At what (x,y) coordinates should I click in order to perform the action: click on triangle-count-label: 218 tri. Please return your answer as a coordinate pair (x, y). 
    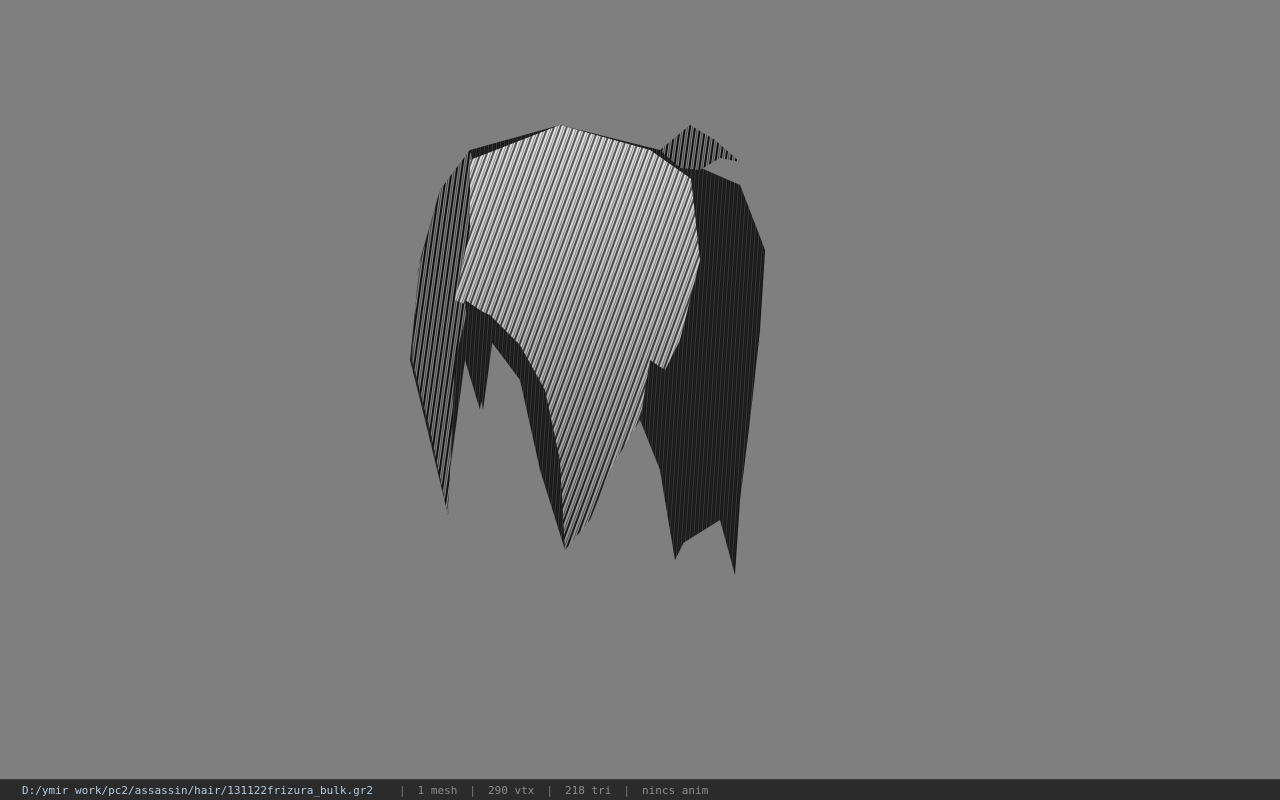
    Looking at the image, I should click on (588, 790).